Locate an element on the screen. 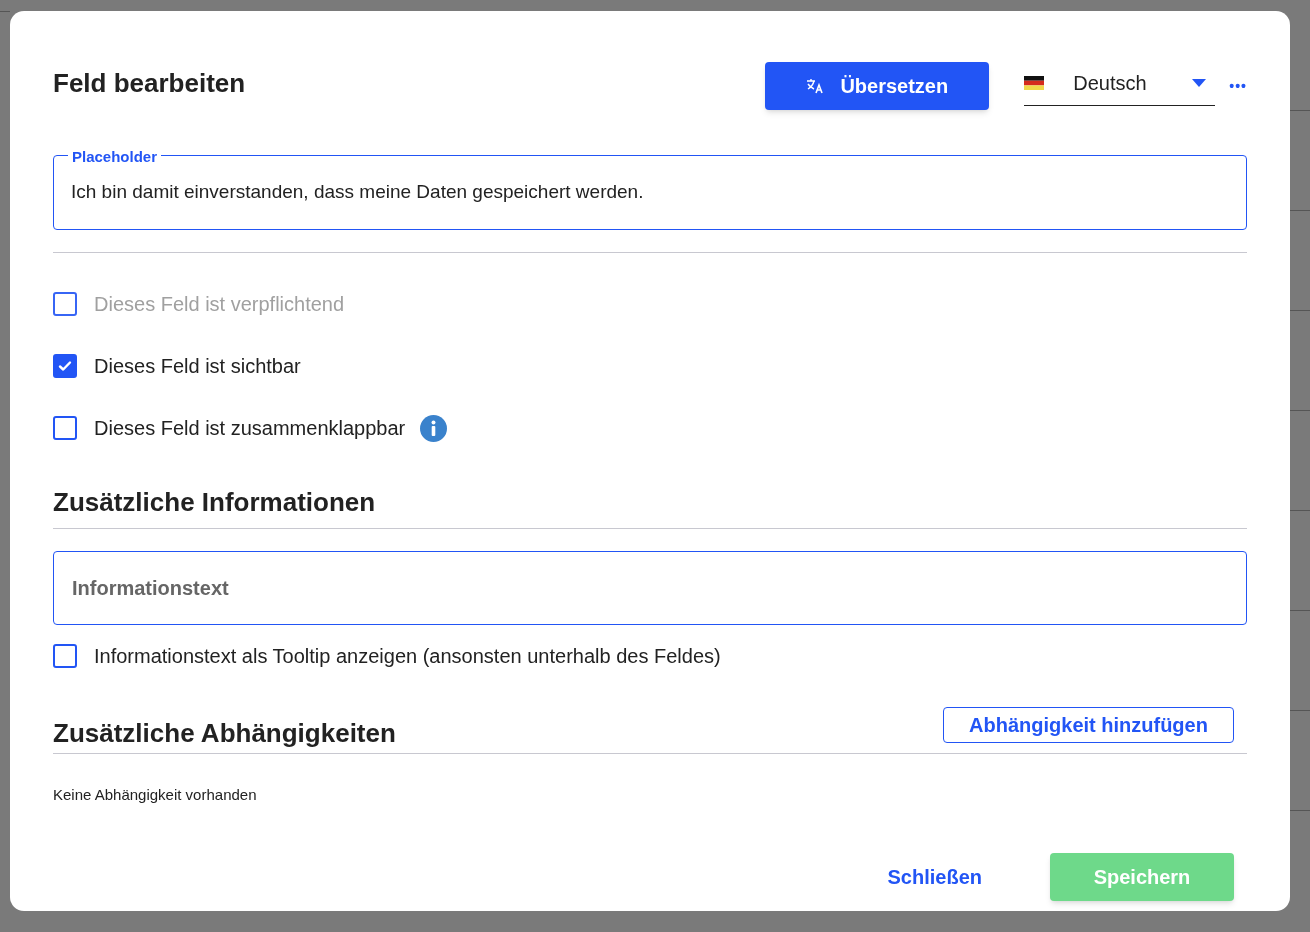 The width and height of the screenshot is (1310, 932). close-button: Schließen is located at coordinates (934, 876).